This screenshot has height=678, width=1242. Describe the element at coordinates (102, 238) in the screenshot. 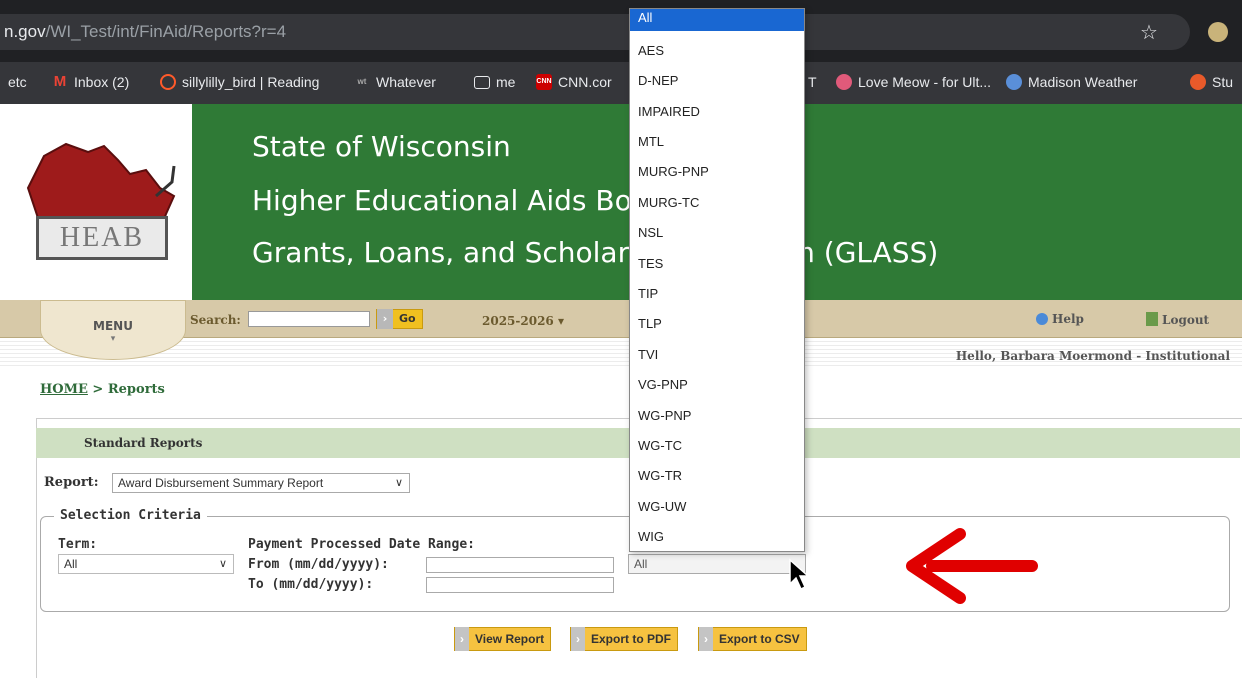

I see `heab-logo-text: HEAB` at that location.